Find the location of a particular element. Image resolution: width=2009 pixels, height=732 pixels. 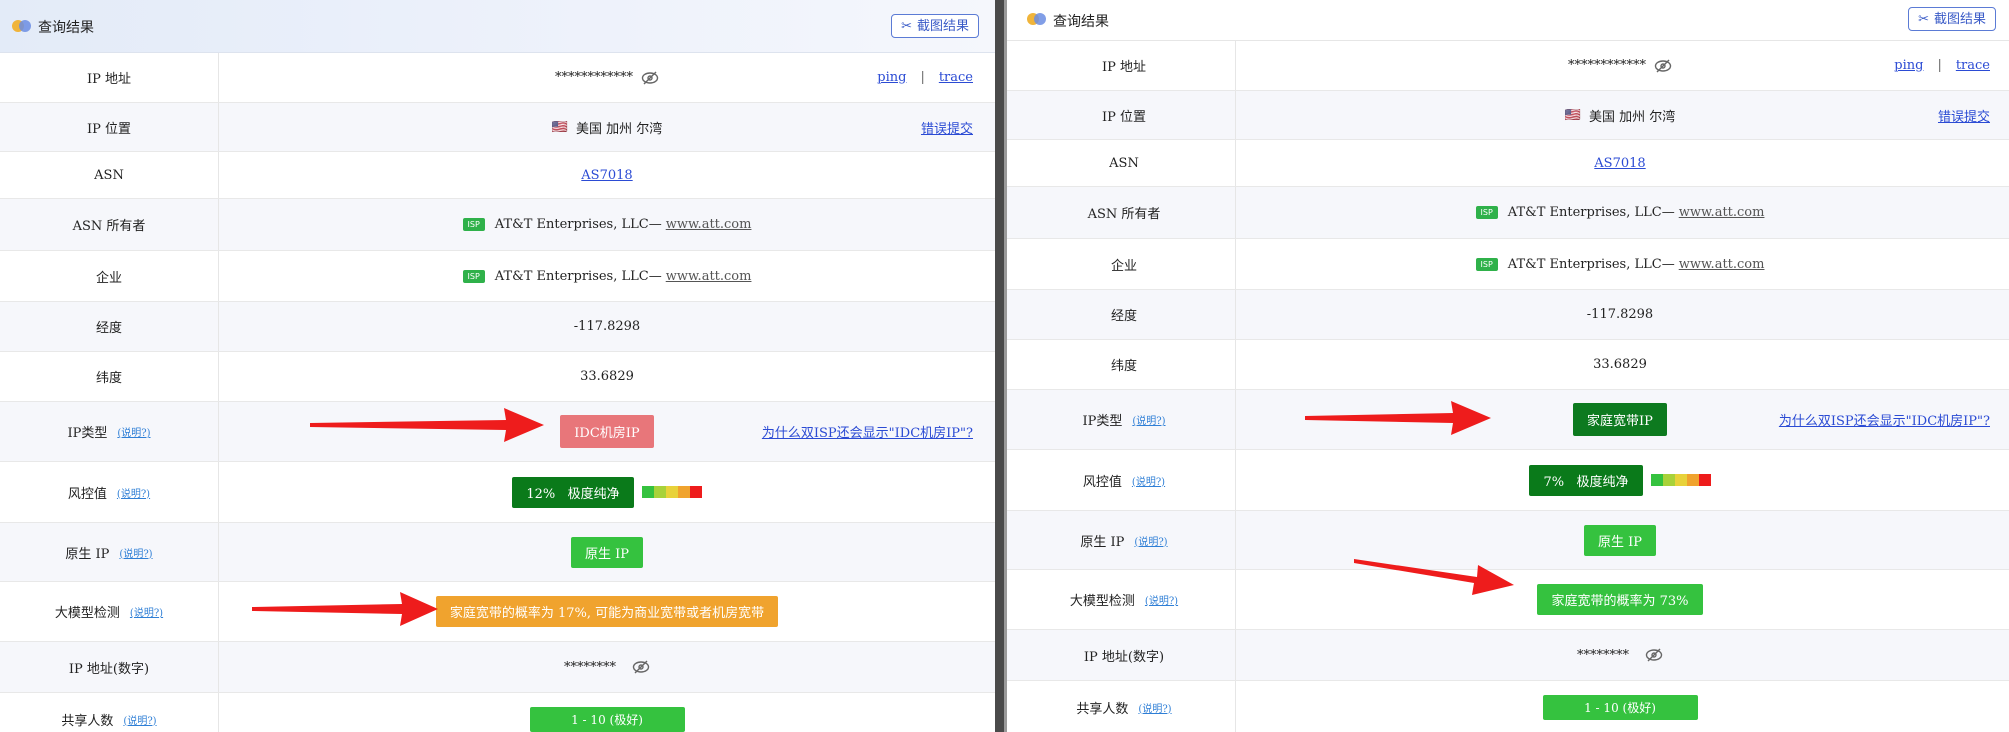

ip-value: ************ is located at coordinates (594, 77).